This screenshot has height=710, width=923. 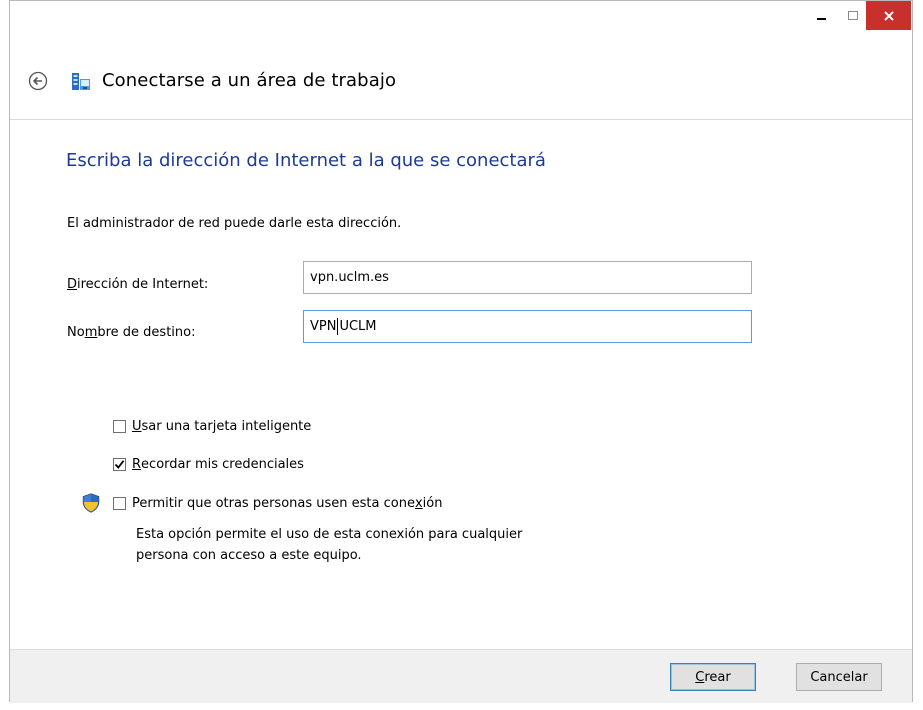 I want to click on internet-address-accesskey: D, so click(x=72, y=284).